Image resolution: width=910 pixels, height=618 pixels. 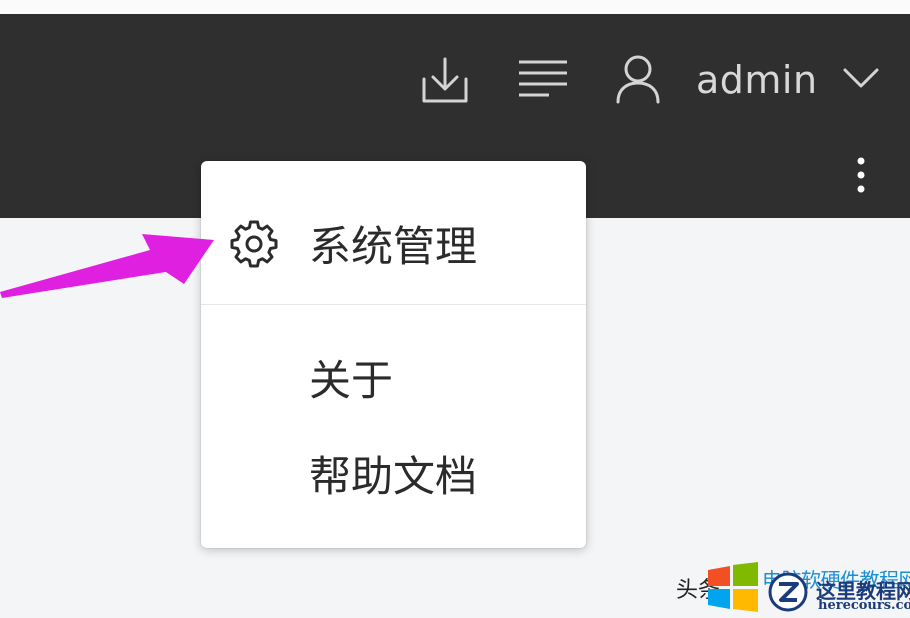 I want to click on menu-item-system-management: 系统管理, so click(x=393, y=243).